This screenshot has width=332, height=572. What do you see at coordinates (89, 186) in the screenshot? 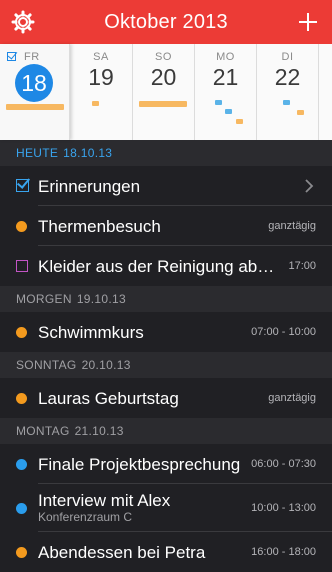
I see `row-title: Erinnerungen` at bounding box center [89, 186].